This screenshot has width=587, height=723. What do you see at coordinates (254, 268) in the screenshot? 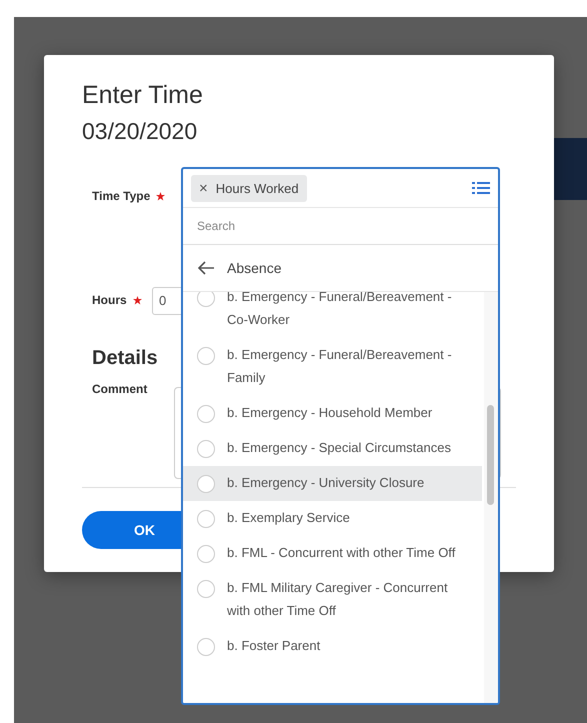
I see `category-title: Absence` at bounding box center [254, 268].